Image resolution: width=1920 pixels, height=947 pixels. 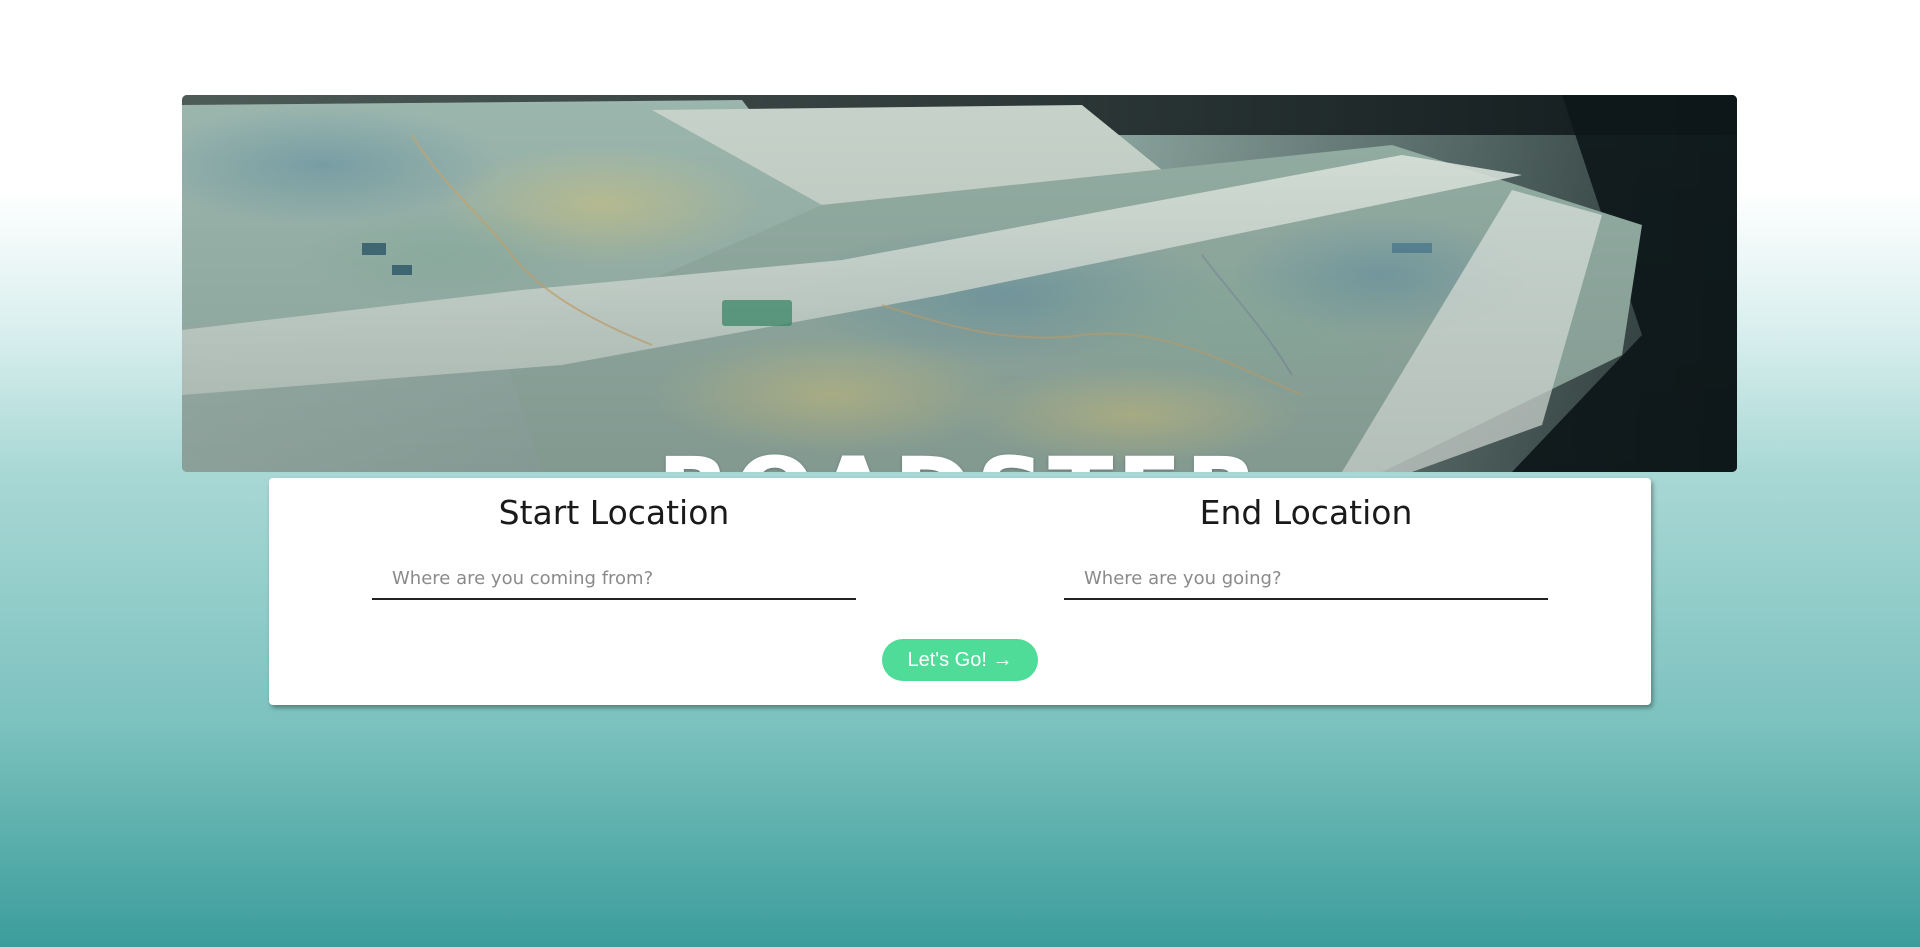 I want to click on end-location-input, so click(x=1306, y=579).